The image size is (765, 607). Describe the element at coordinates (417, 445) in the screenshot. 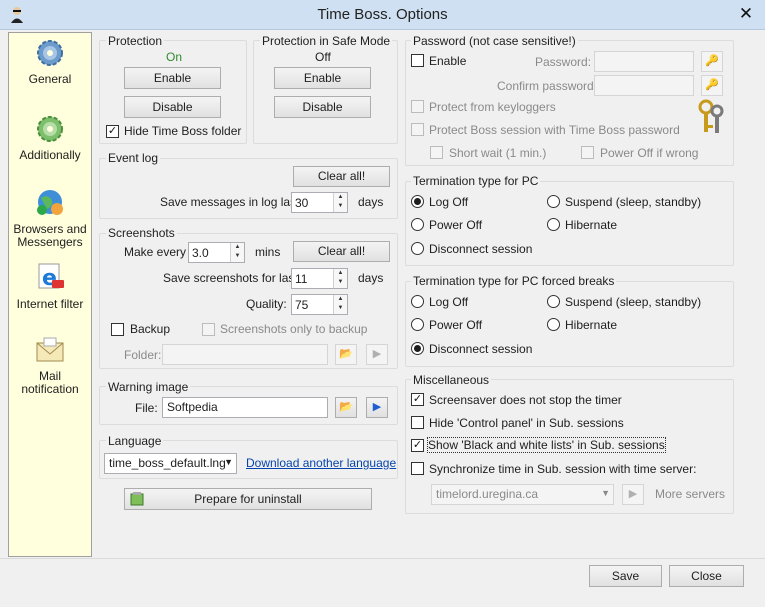

I see `show-lists-checkbox: ✓` at that location.